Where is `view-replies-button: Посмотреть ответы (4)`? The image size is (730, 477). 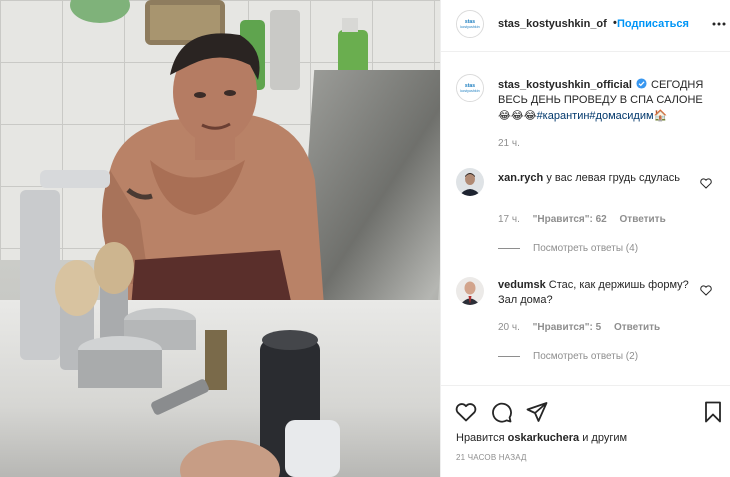 view-replies-button: Посмотреть ответы (4) is located at coordinates (568, 248).